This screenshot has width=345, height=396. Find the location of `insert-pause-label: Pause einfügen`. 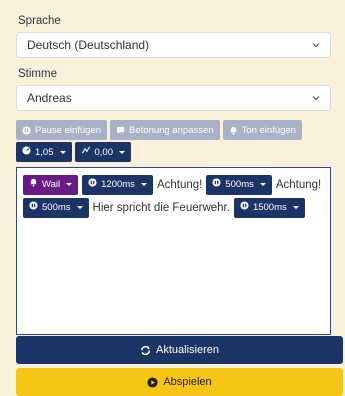

insert-pause-label: Pause einfügen is located at coordinates (68, 130).